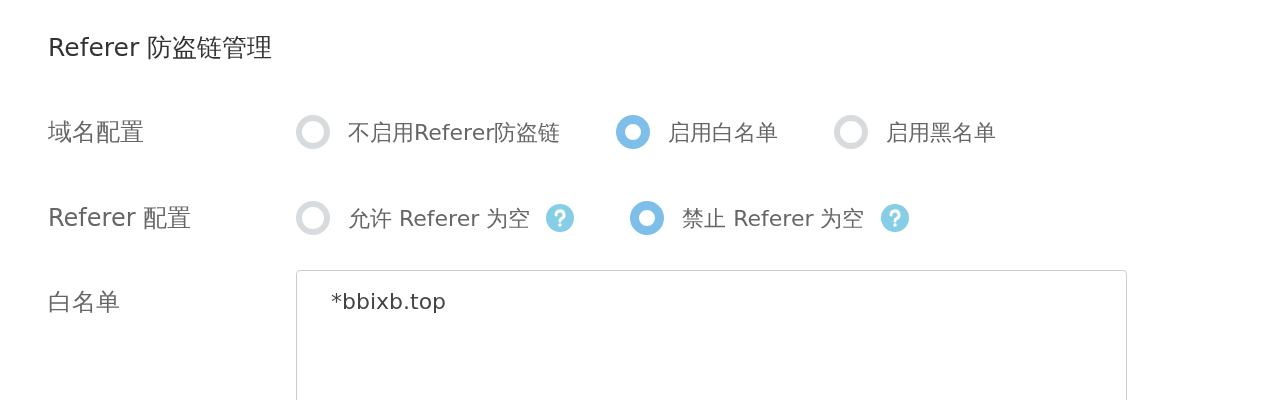 The height and width of the screenshot is (400, 1282). I want to click on field-label: Referer 配置, so click(120, 218).